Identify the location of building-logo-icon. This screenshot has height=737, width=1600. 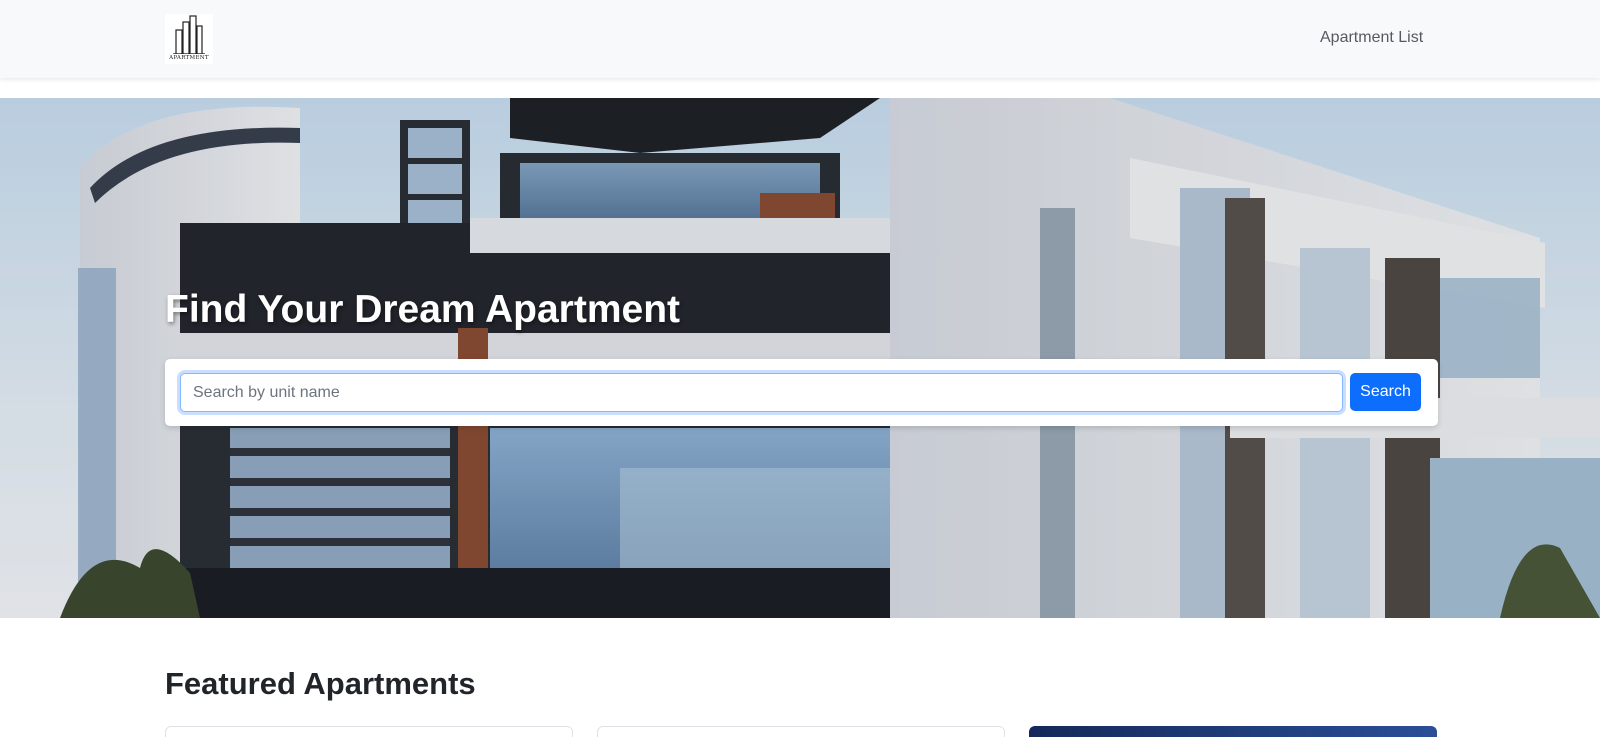
(189, 34).